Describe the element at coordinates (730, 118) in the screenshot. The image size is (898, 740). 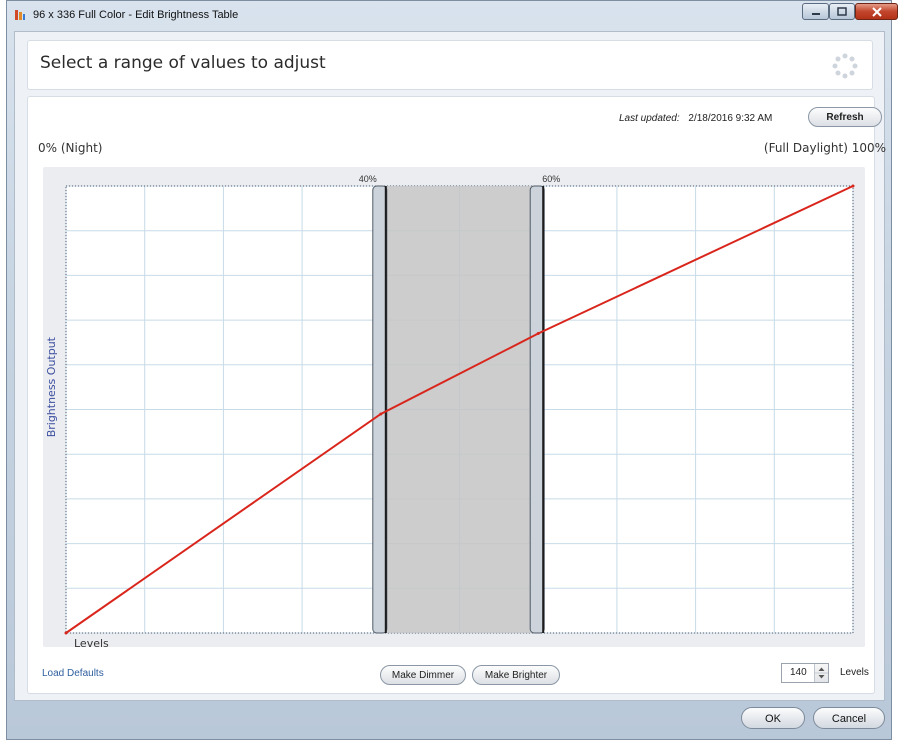
I see `last-updated-value: 2/18/2016 9:32 AM` at that location.